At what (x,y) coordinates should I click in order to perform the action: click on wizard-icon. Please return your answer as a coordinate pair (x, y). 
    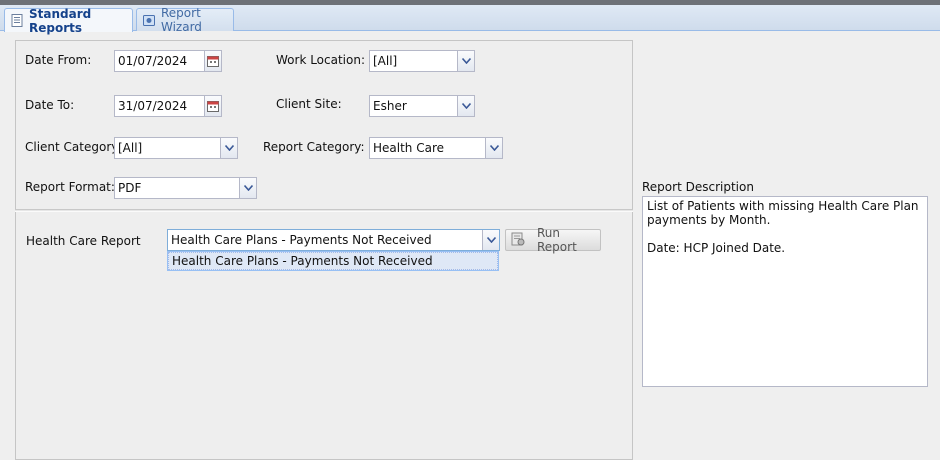
    Looking at the image, I should click on (149, 20).